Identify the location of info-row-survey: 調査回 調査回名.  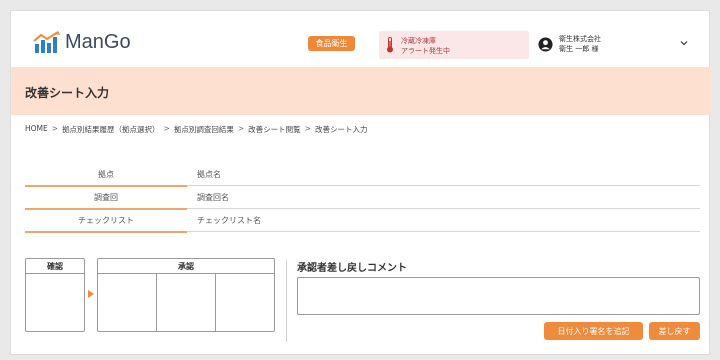
(362, 198).